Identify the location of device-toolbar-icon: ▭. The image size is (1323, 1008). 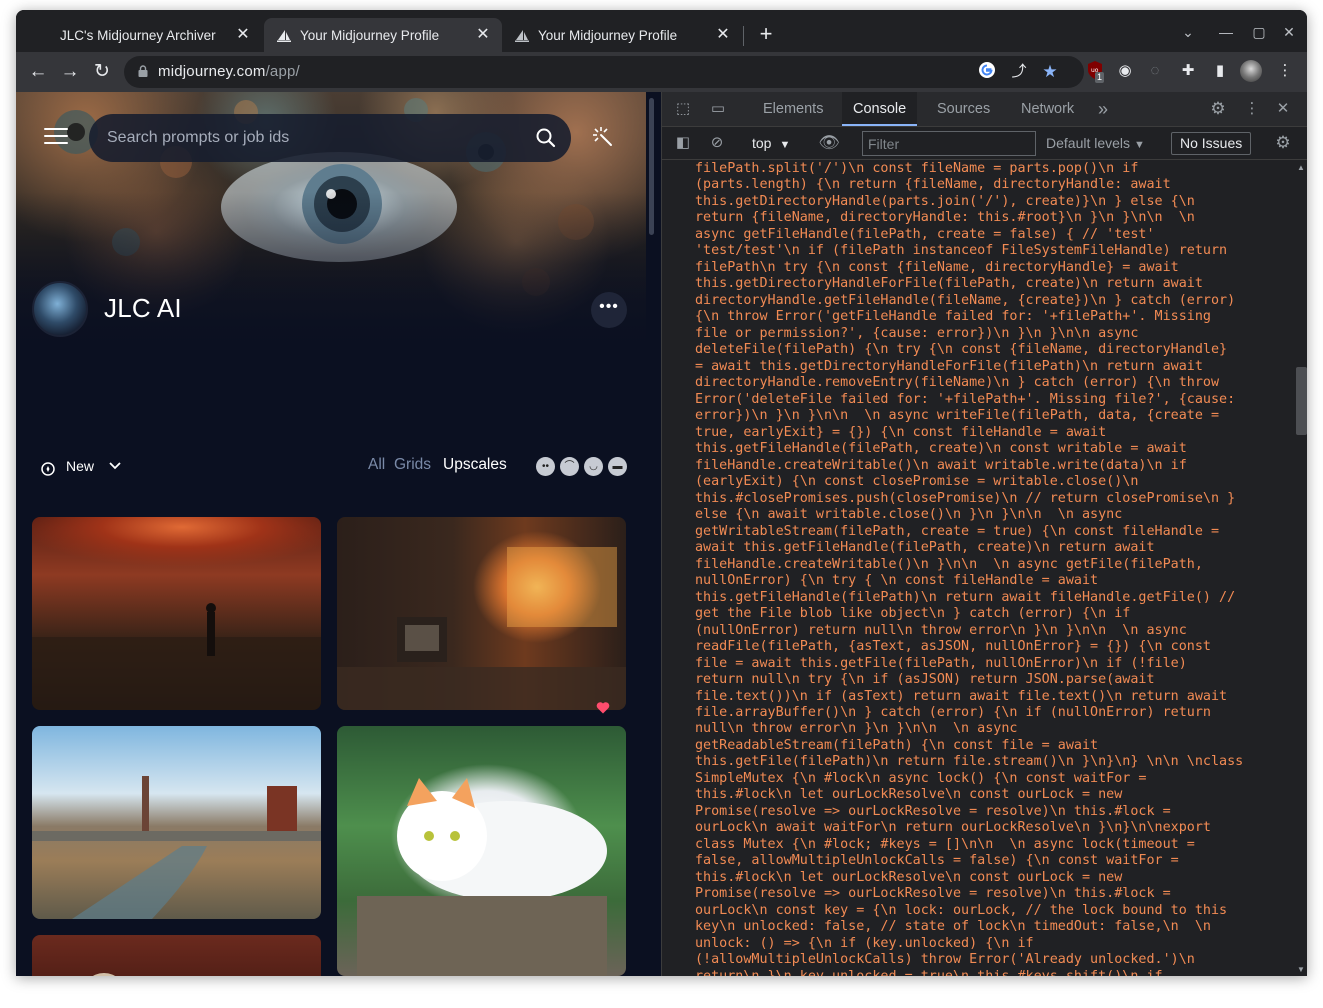
(718, 109).